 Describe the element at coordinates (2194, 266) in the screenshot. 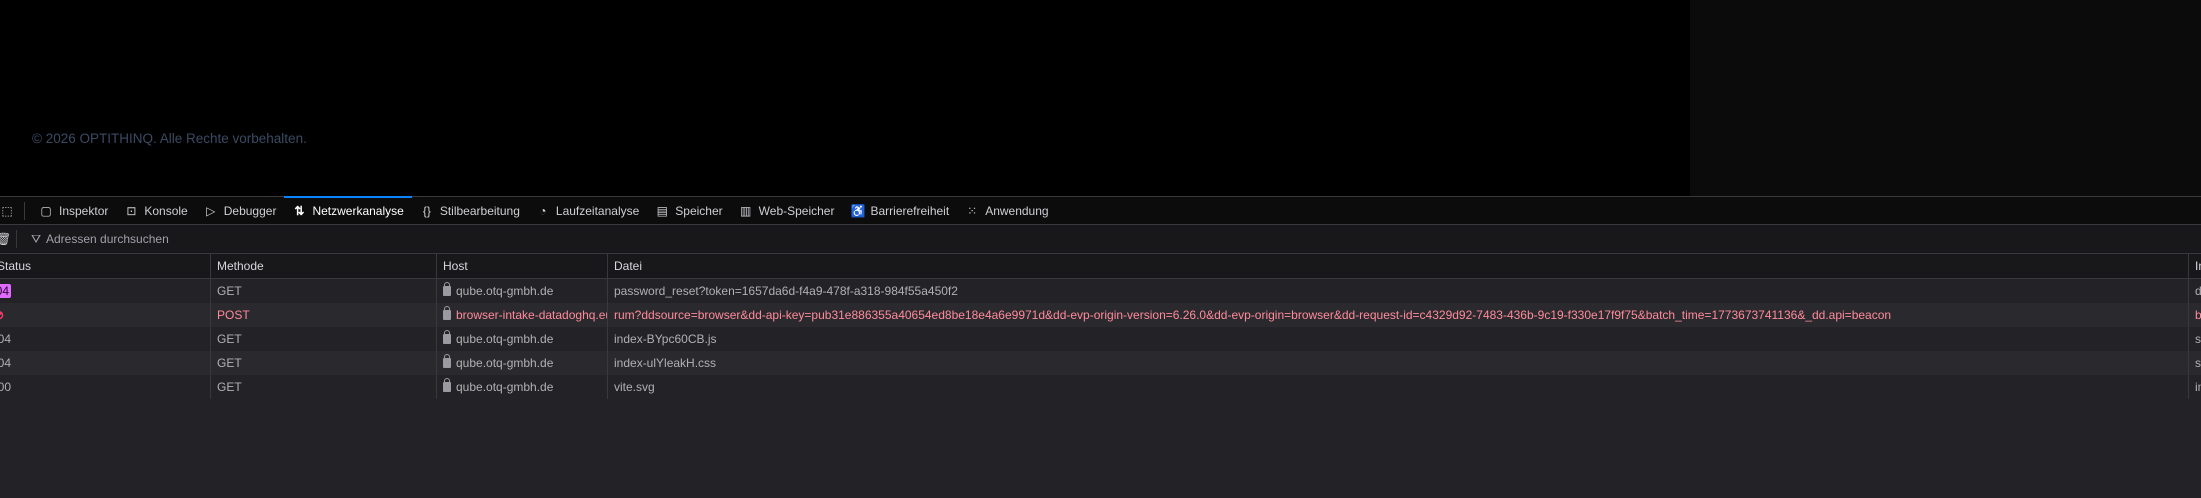

I see `column-header-initiator: Initiator` at that location.